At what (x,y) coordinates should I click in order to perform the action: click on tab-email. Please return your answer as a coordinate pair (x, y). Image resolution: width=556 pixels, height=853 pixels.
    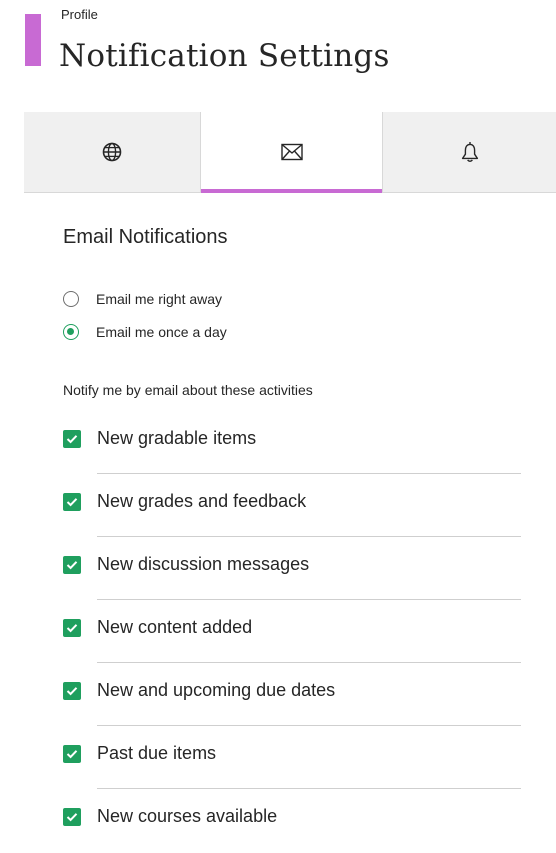
    Looking at the image, I should click on (292, 152).